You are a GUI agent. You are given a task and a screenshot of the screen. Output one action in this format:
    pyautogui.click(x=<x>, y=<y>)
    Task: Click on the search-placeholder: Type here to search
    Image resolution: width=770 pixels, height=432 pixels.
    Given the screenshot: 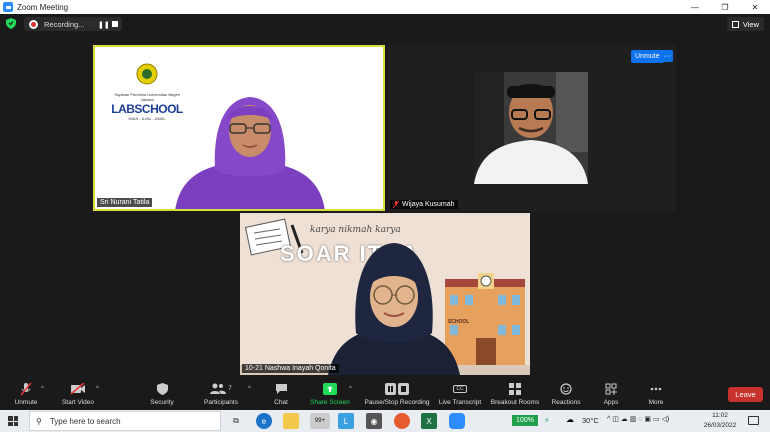 What is the action you would take?
    pyautogui.click(x=85, y=421)
    